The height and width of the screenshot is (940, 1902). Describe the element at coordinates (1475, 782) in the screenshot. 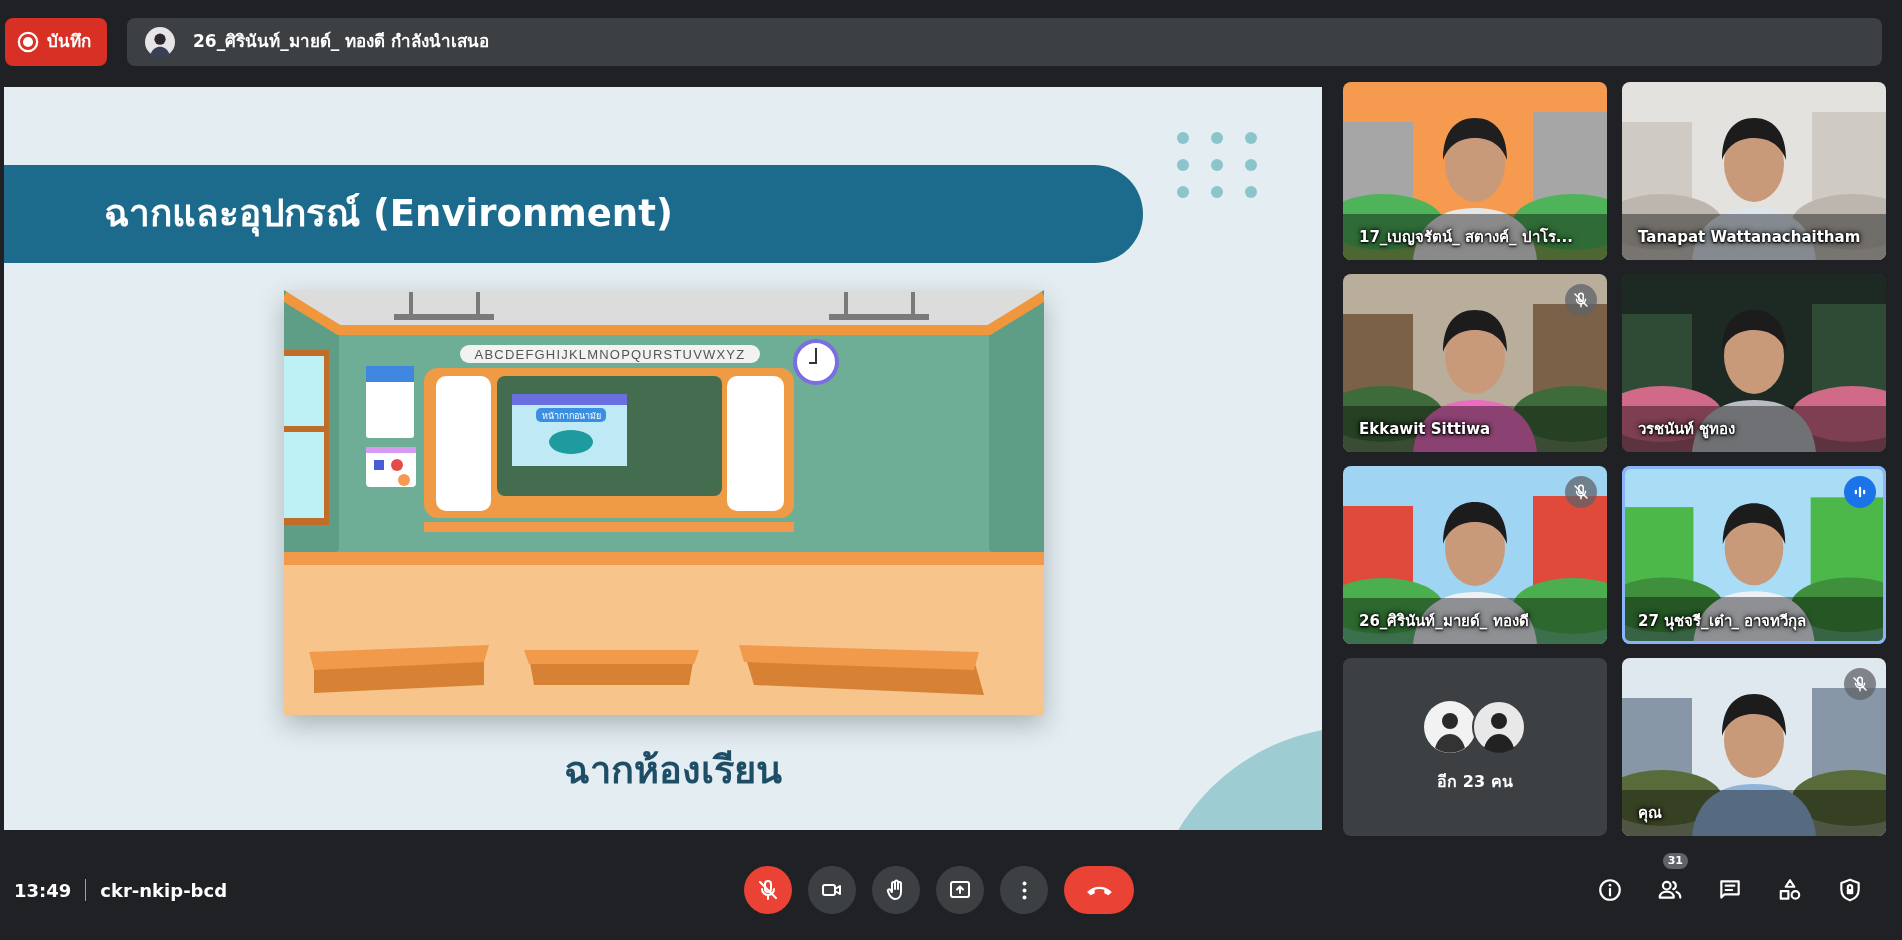

I see `more-participants-label: อีก 23 คน` at that location.